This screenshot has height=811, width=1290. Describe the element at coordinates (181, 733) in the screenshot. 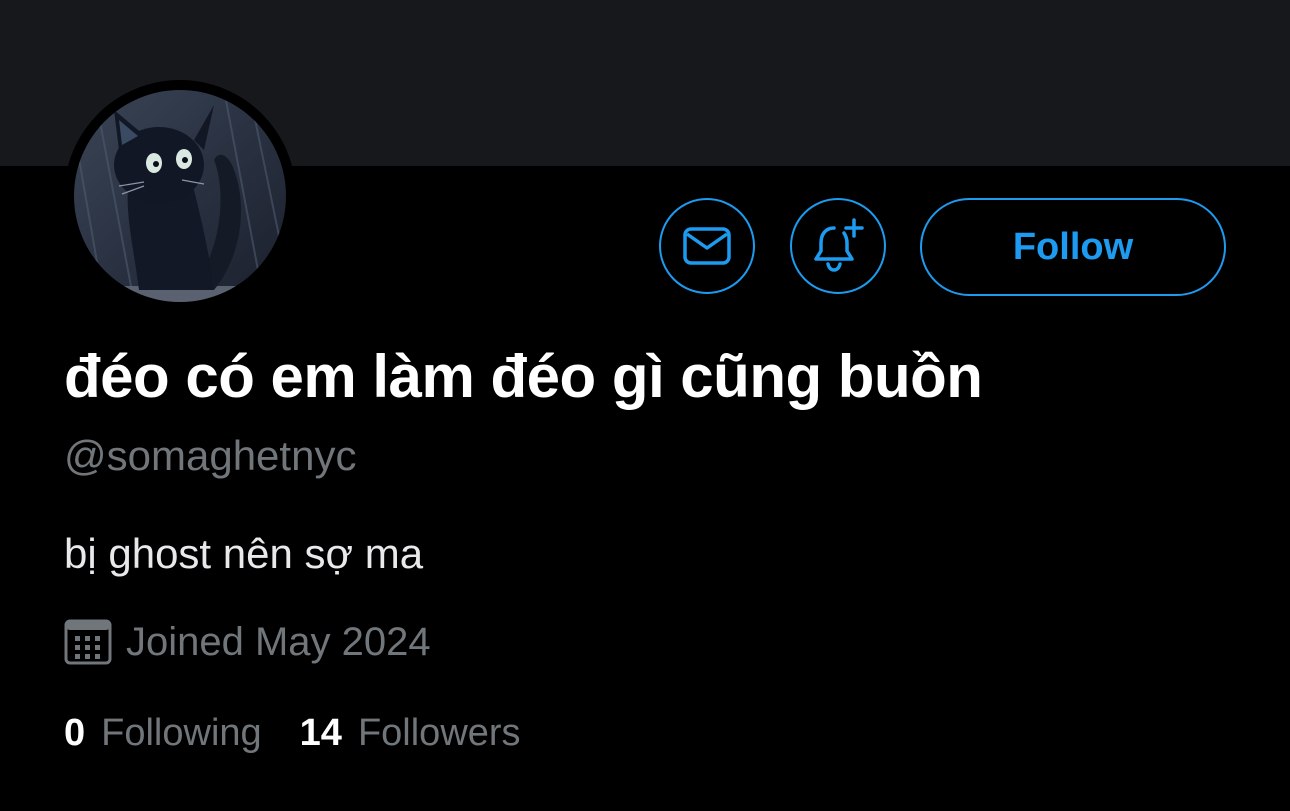

I see `following-label: Following` at that location.